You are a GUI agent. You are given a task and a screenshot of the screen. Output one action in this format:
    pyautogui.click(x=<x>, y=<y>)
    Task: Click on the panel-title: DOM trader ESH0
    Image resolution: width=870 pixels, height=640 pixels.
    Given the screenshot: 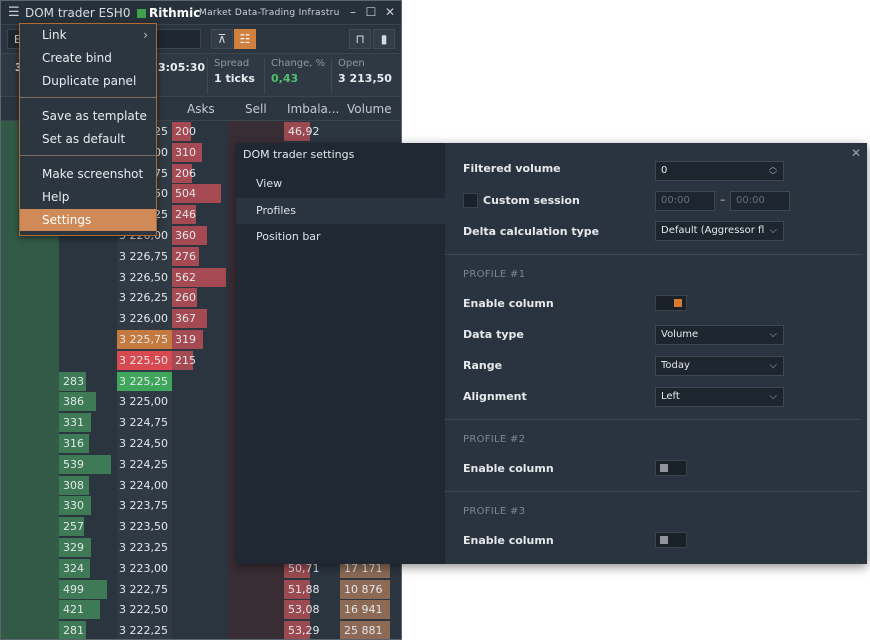 What is the action you would take?
    pyautogui.click(x=78, y=13)
    